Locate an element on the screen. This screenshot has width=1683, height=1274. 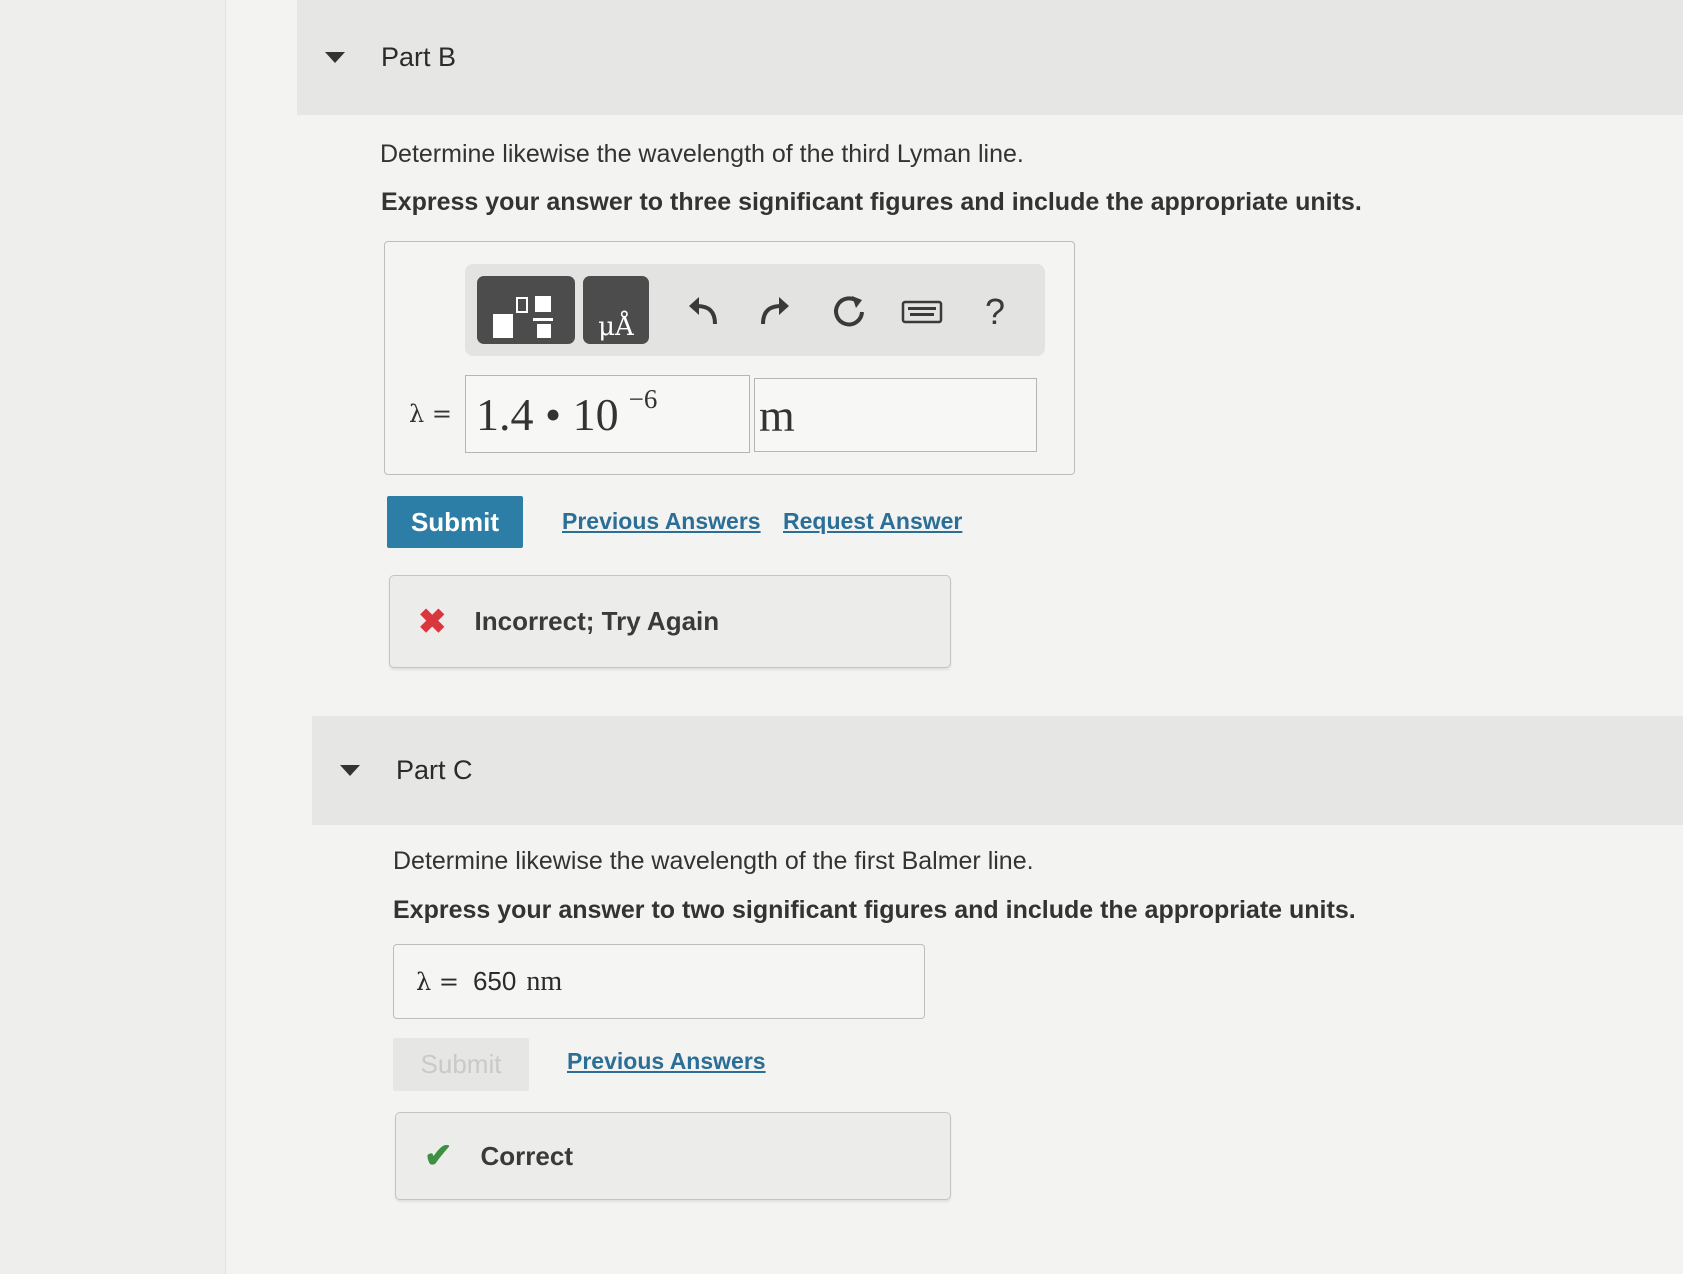
keyboard-icon is located at coordinates (922, 312).